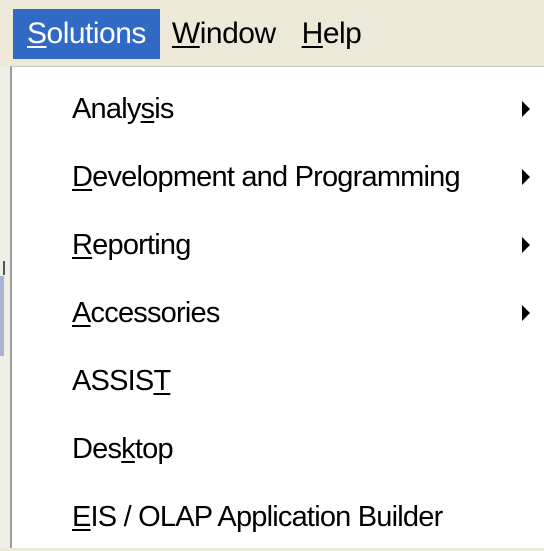 Image resolution: width=544 pixels, height=551 pixels. I want to click on menu-help-post: elp, so click(342, 33).